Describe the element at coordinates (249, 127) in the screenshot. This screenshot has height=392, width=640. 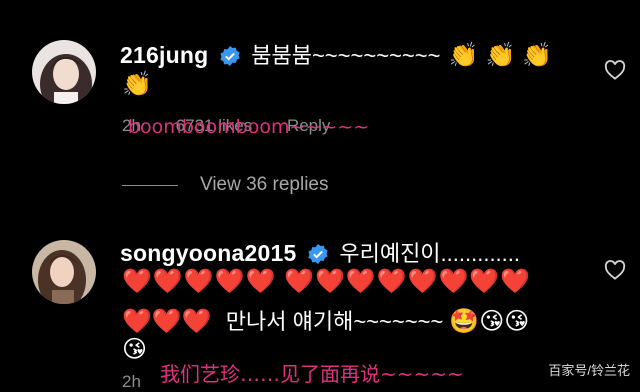
I see `translation-overlay: boomboomboom~~~~~` at that location.